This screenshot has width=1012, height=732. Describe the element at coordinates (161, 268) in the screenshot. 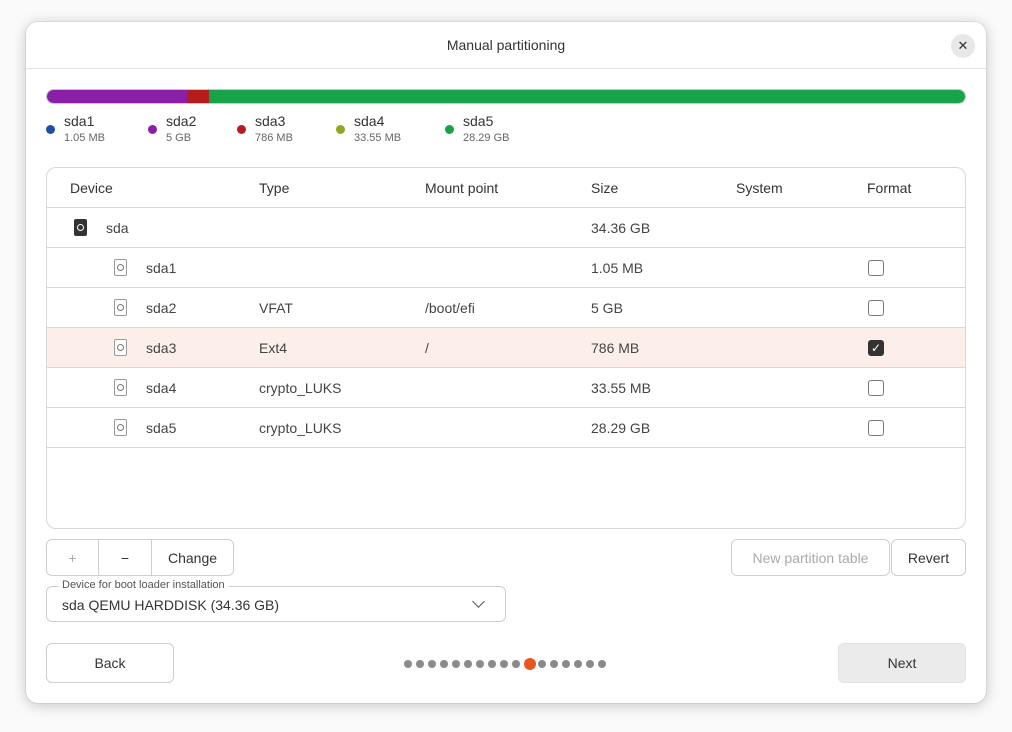

I see `cell-device: sda1` at that location.